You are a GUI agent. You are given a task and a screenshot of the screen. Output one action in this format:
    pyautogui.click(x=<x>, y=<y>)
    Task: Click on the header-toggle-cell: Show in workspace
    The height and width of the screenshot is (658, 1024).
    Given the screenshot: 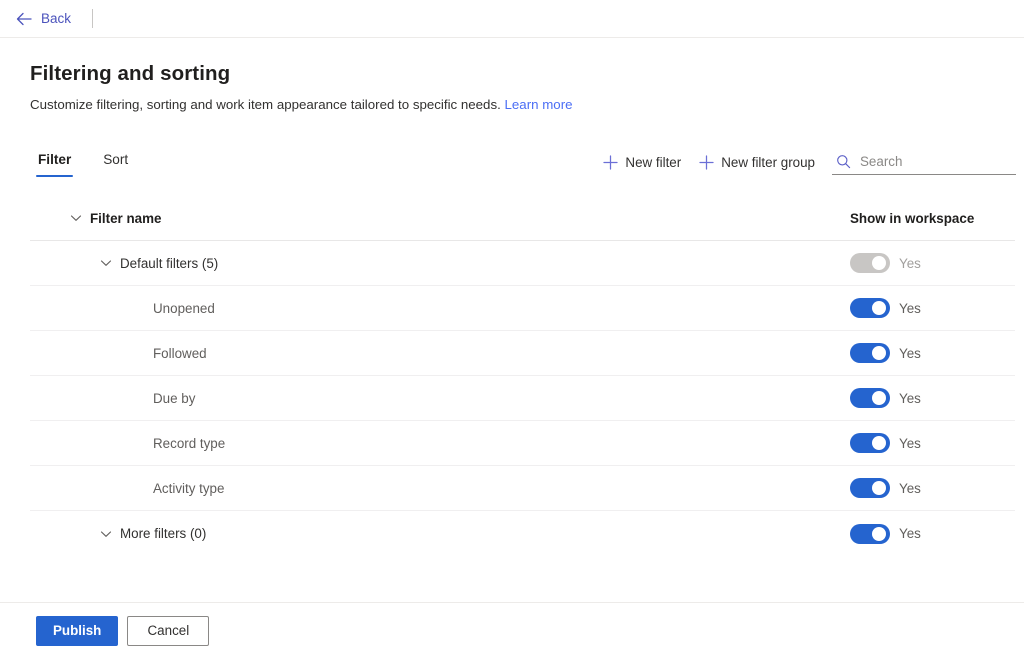 What is the action you would take?
    pyautogui.click(x=932, y=218)
    